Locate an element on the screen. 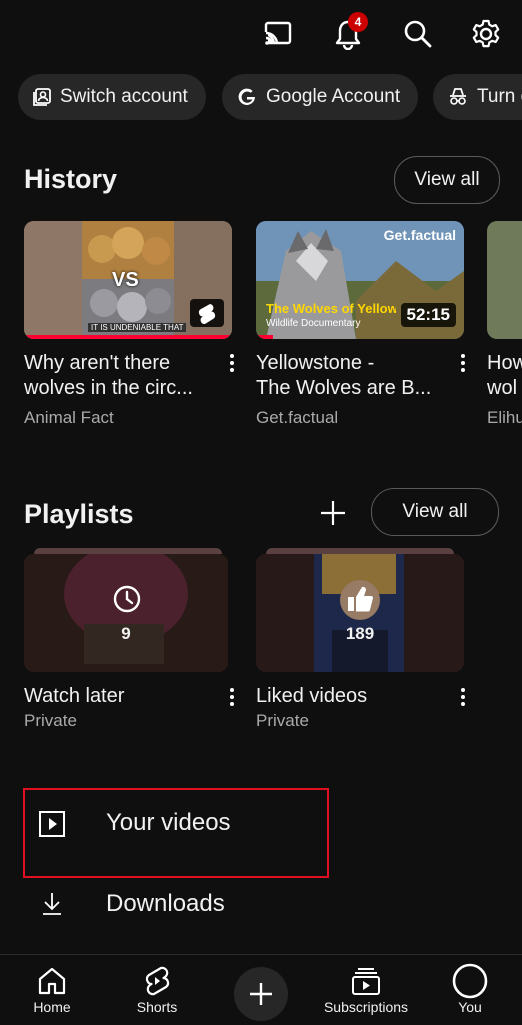 Image resolution: width=522 pixels, height=1025 pixels. history-video-3-channel: Elihu is located at coordinates (504, 417).